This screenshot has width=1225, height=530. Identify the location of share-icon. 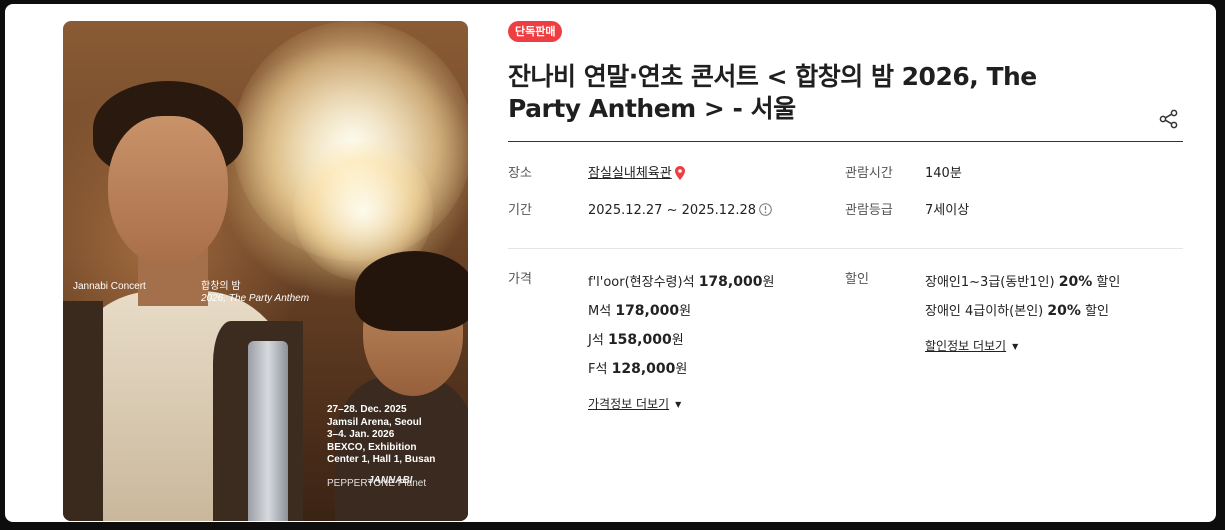
(1169, 119).